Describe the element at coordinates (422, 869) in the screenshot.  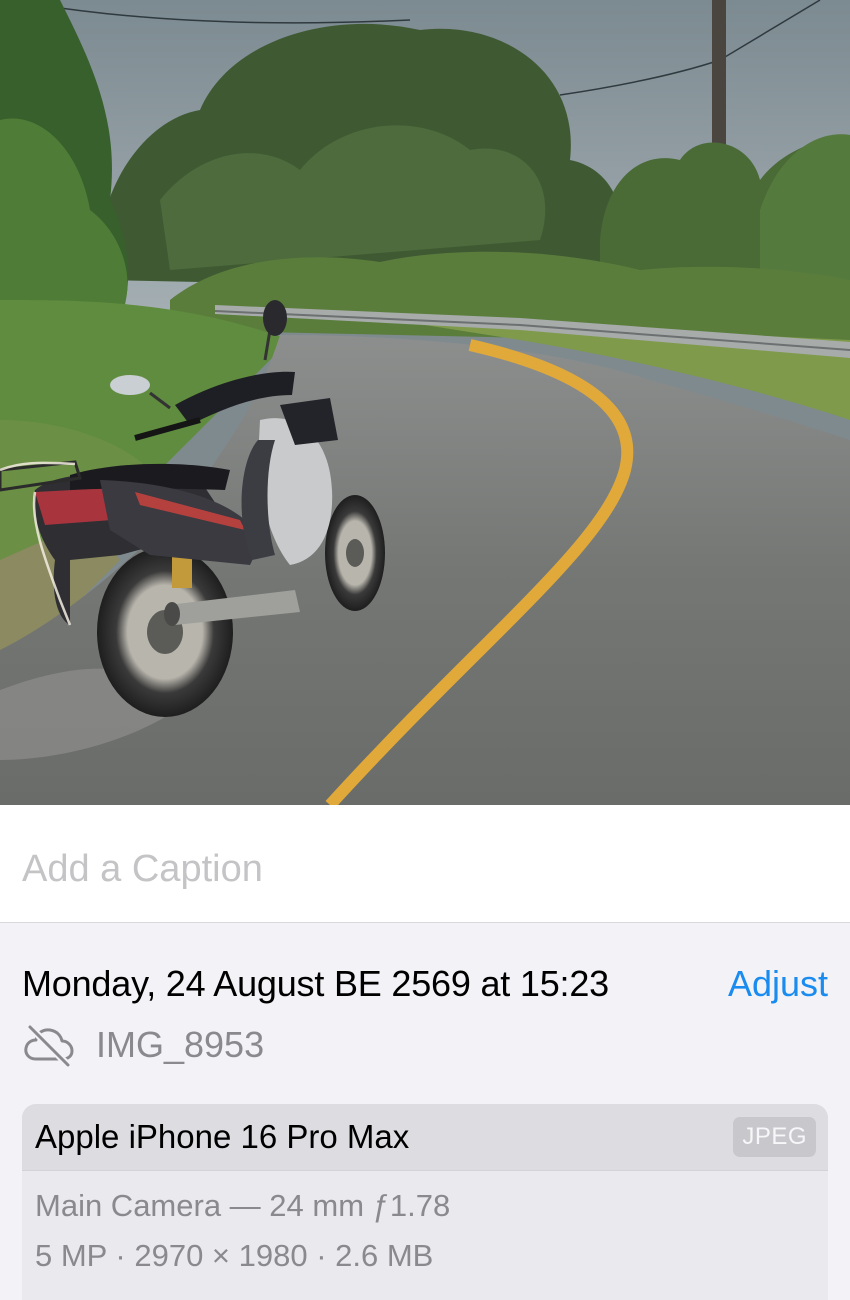
I see `caption-input` at that location.